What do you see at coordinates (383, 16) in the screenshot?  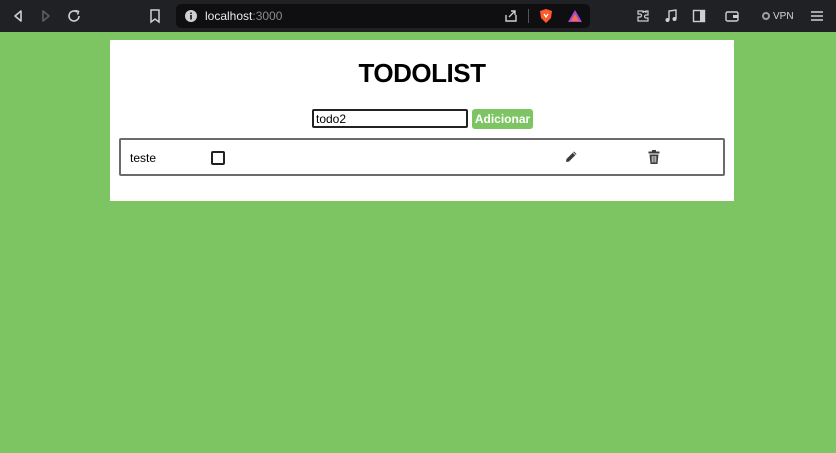 I see `address-bar: localhost:3000` at bounding box center [383, 16].